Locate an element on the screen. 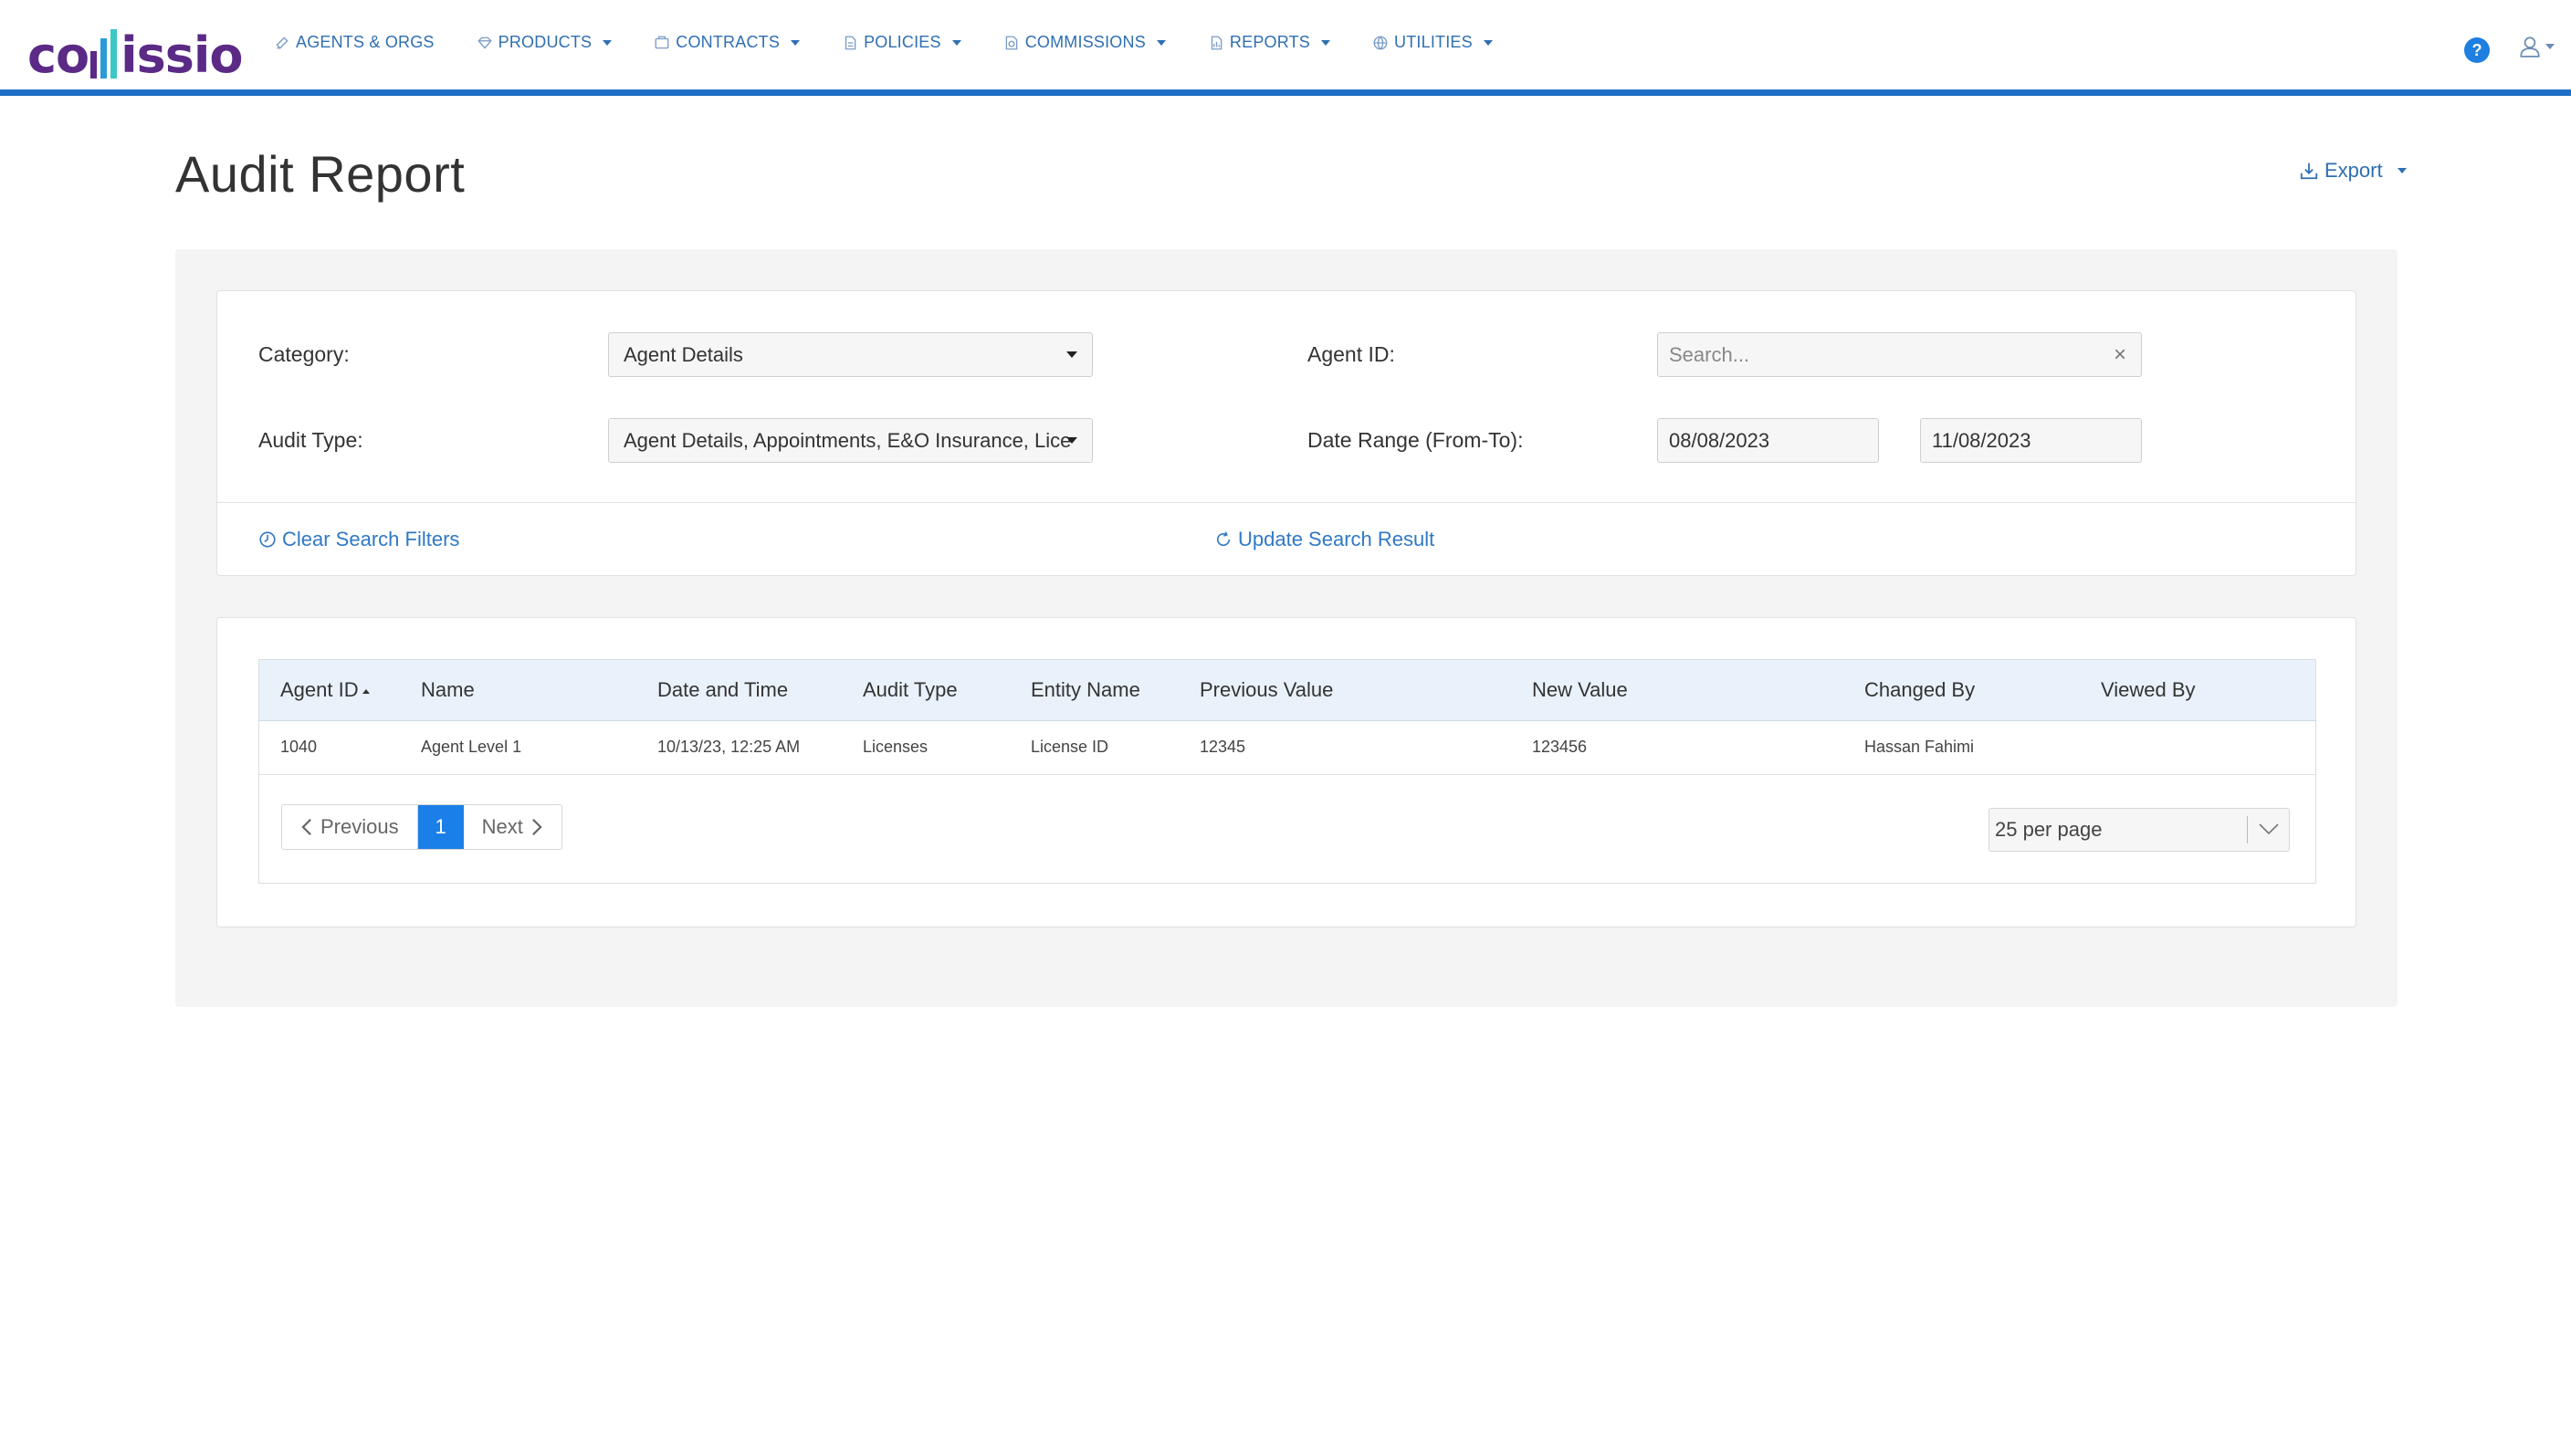 The width and height of the screenshot is (2571, 1456). cell-audit-type: Licenses is located at coordinates (896, 747).